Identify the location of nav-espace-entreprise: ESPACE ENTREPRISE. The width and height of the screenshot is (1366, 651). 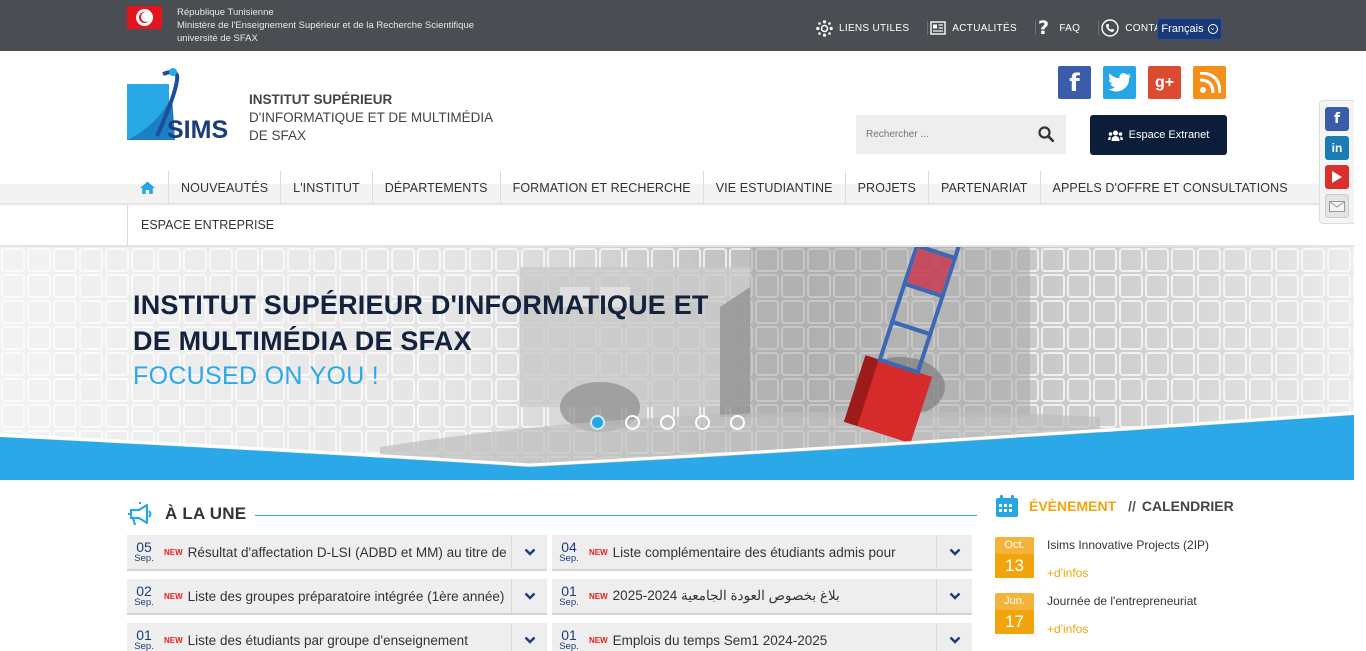
(207, 225).